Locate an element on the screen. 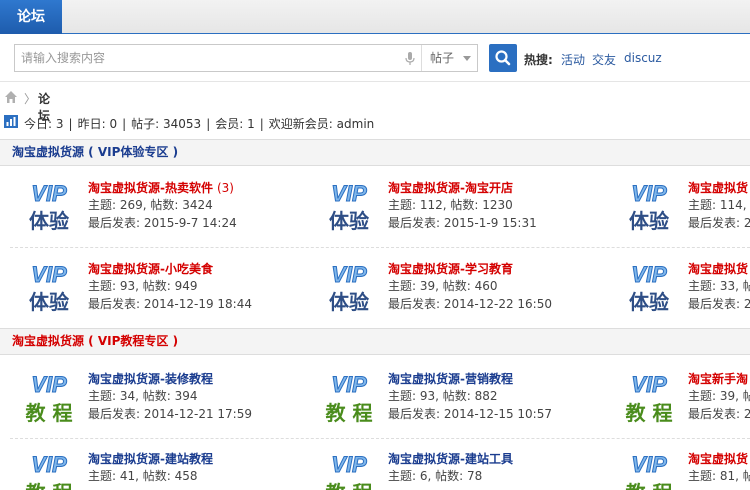  forum-stats: 主题: 81, 帖 is located at coordinates (719, 476).